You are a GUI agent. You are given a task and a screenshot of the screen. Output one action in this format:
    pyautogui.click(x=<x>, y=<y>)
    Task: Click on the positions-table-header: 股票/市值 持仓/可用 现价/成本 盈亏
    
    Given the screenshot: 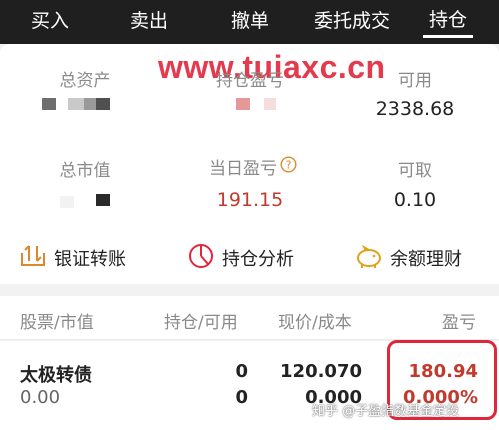 What is the action you would take?
    pyautogui.click(x=249, y=318)
    